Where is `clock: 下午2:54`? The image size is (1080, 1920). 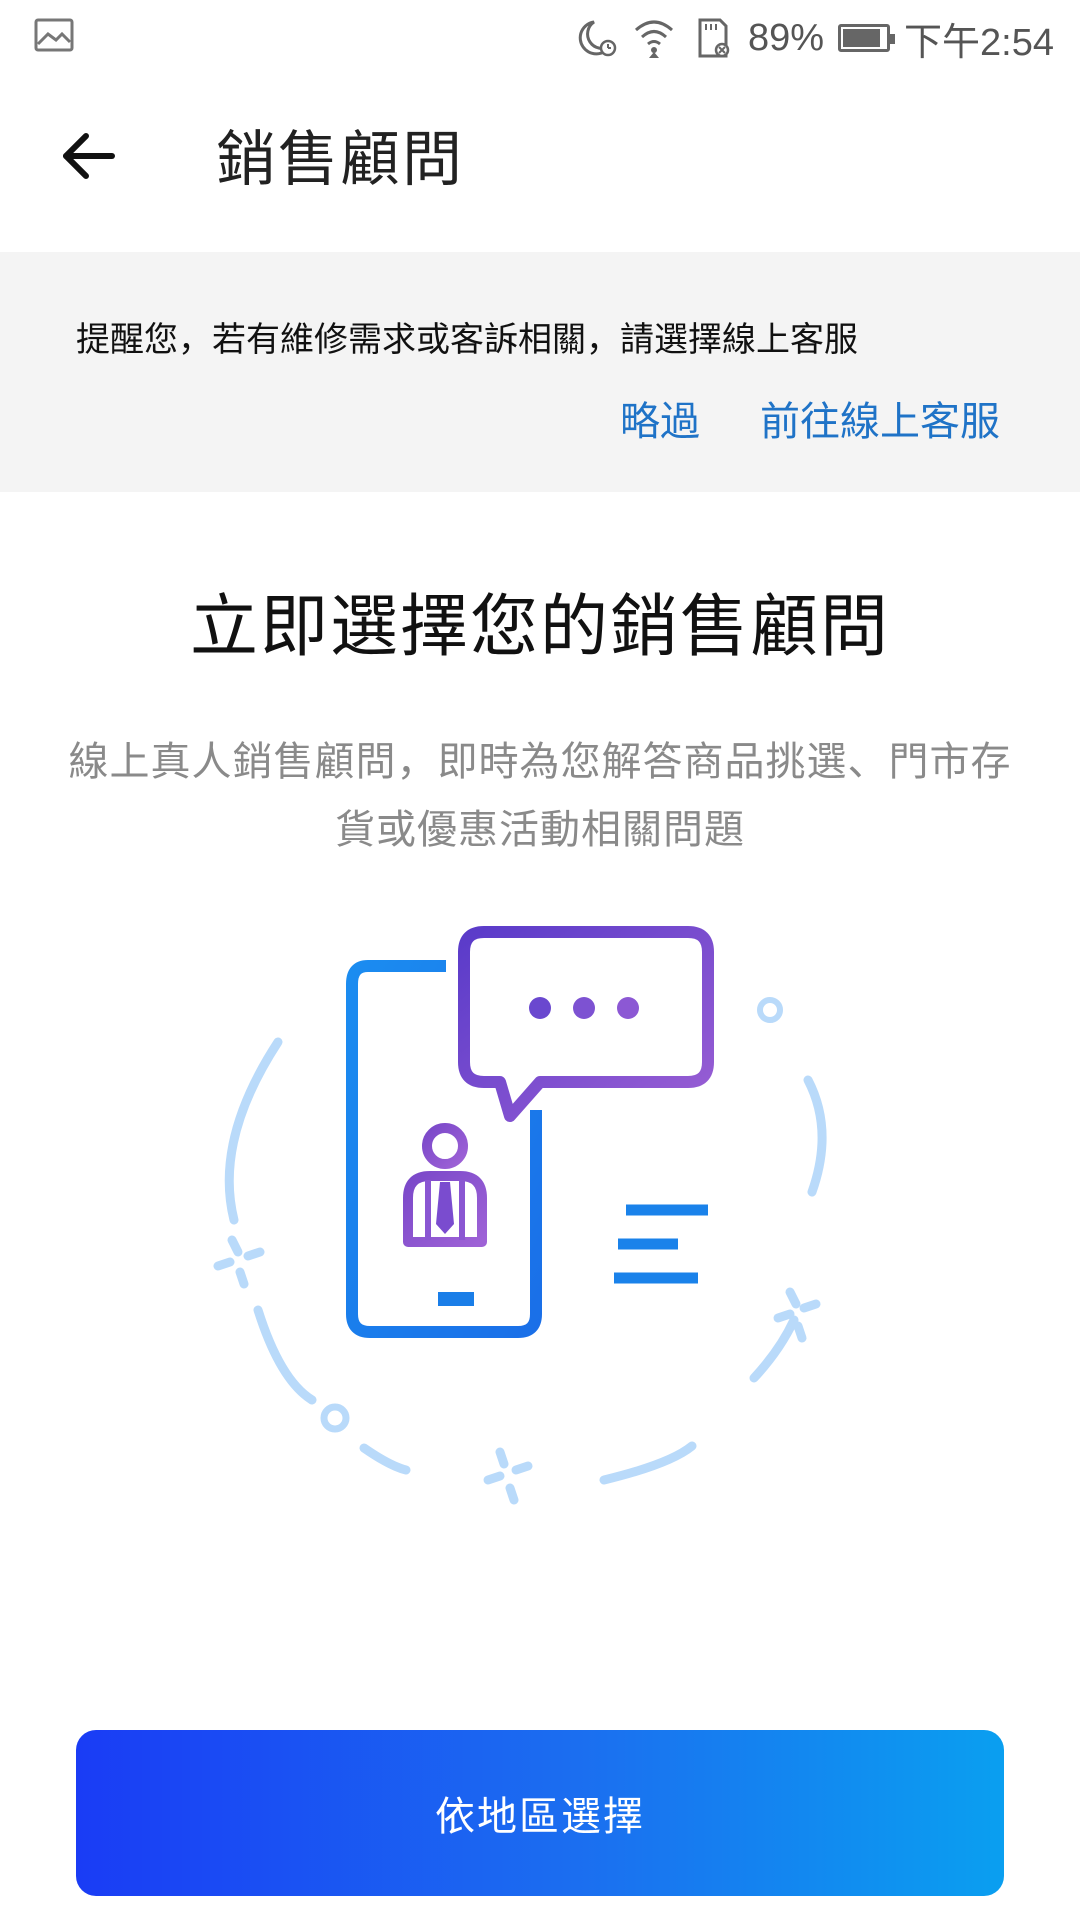 clock: 下午2:54 is located at coordinates (979, 42).